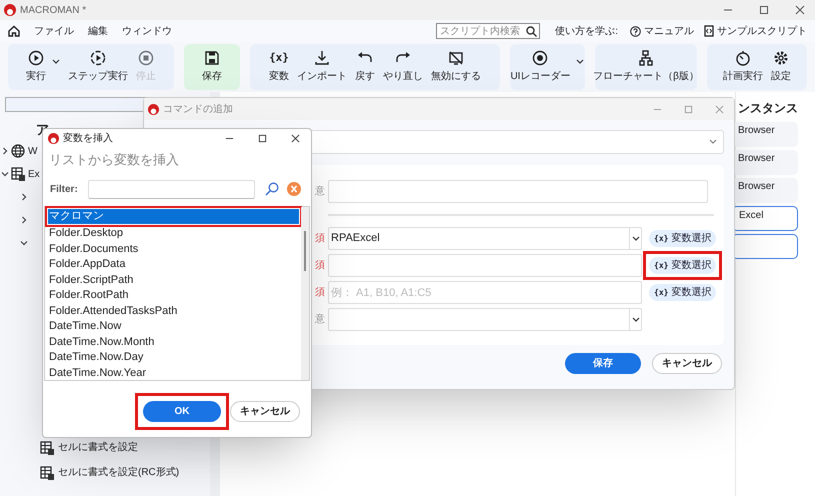 This screenshot has height=496, width=815. What do you see at coordinates (279, 58) in the screenshot?
I see `variable-icon: {x}` at bounding box center [279, 58].